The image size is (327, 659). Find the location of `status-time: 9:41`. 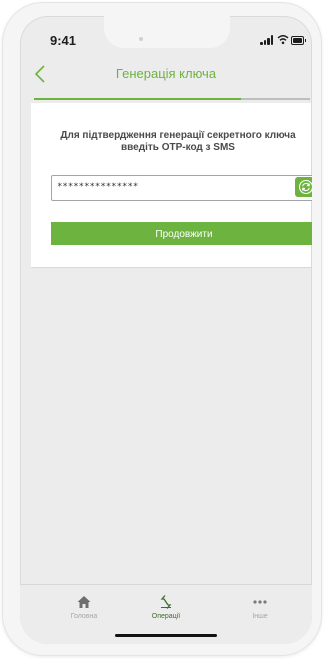

status-time: 9:41 is located at coordinates (63, 40).